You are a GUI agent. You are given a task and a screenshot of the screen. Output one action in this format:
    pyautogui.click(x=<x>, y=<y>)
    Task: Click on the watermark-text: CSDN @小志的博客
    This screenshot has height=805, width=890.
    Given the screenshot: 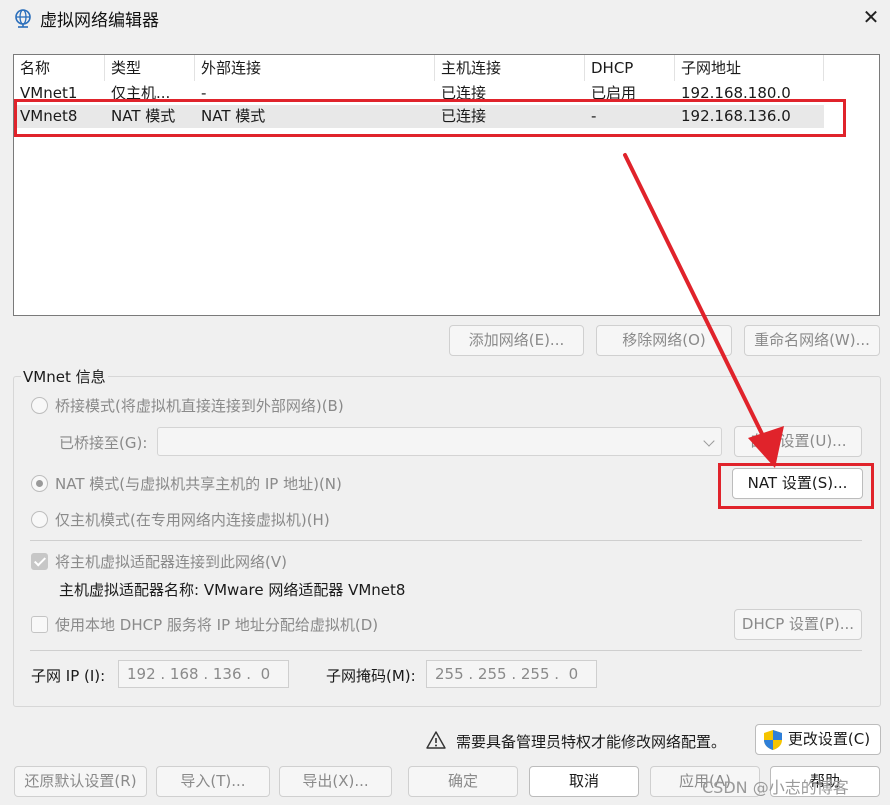 What is the action you would take?
    pyautogui.click(x=775, y=787)
    